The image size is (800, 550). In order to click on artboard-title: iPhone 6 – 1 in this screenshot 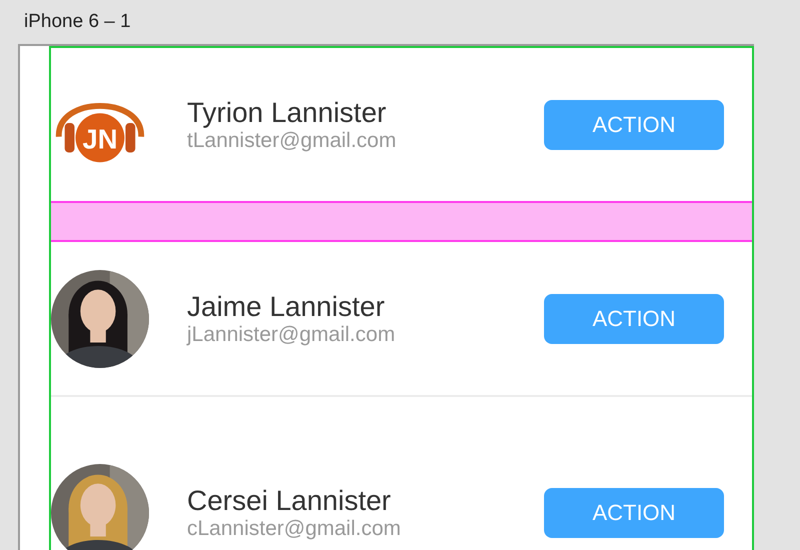, I will do `click(77, 22)`.